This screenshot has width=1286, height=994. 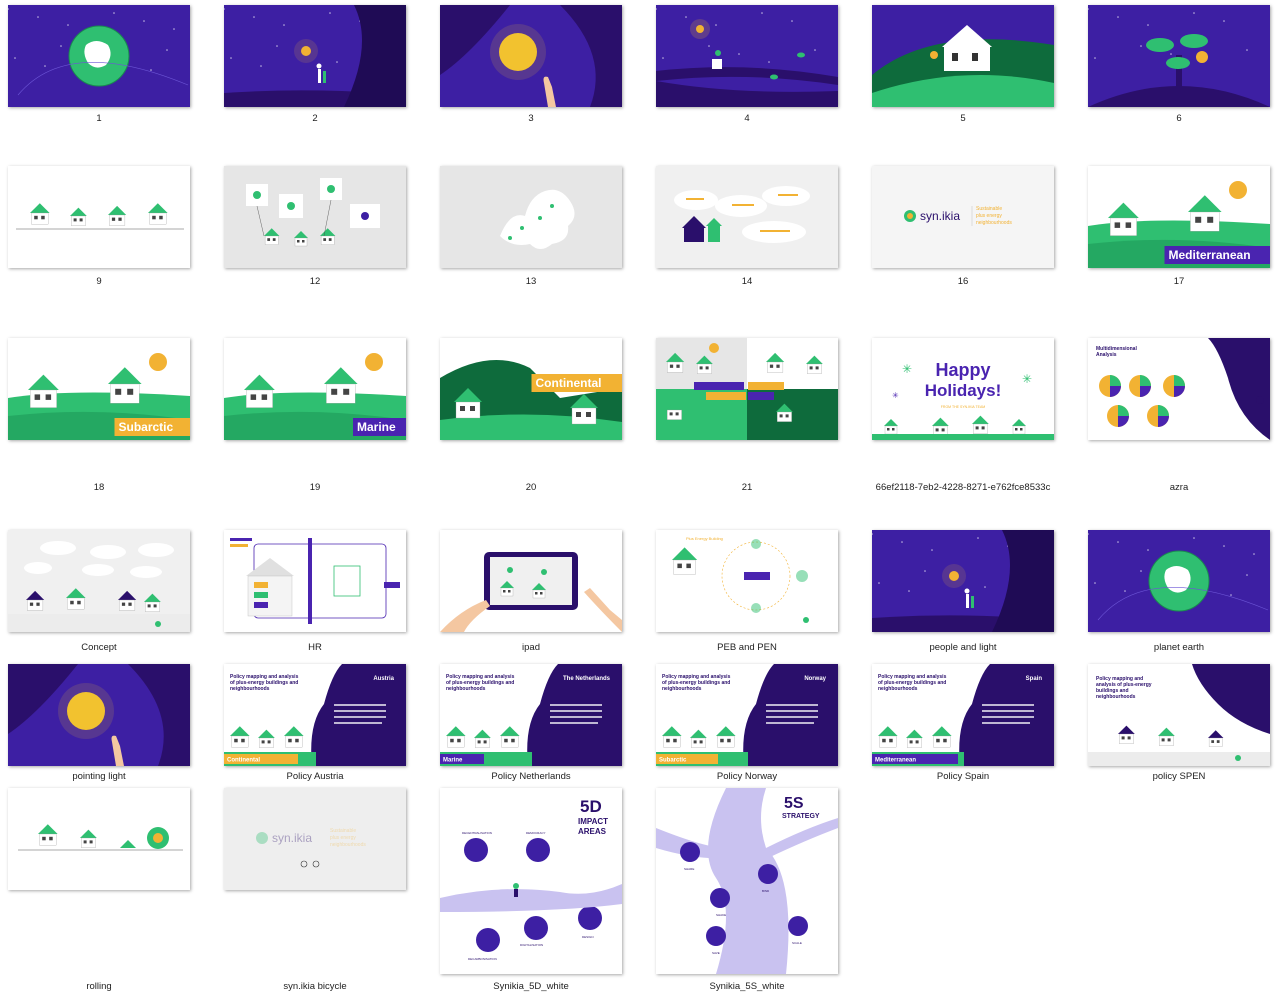 I want to click on svg-text: DECARBONISATION, so click(x=482, y=959).